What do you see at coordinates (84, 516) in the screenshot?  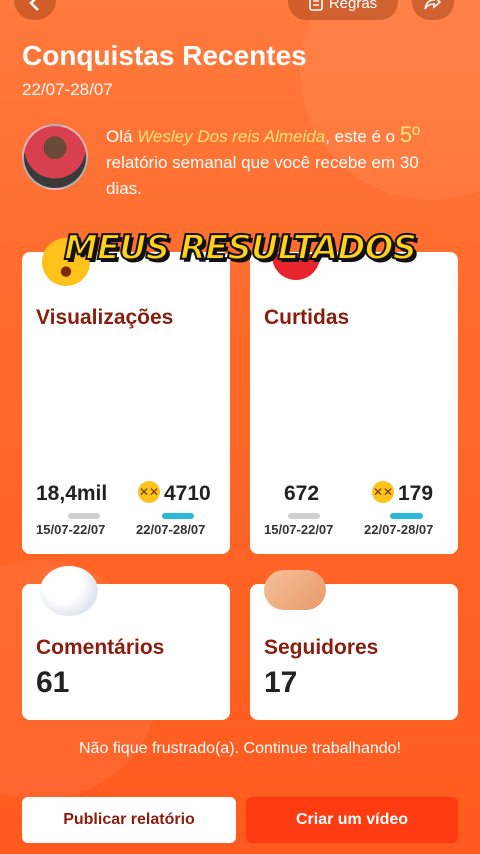 I see `views-prev-bar` at bounding box center [84, 516].